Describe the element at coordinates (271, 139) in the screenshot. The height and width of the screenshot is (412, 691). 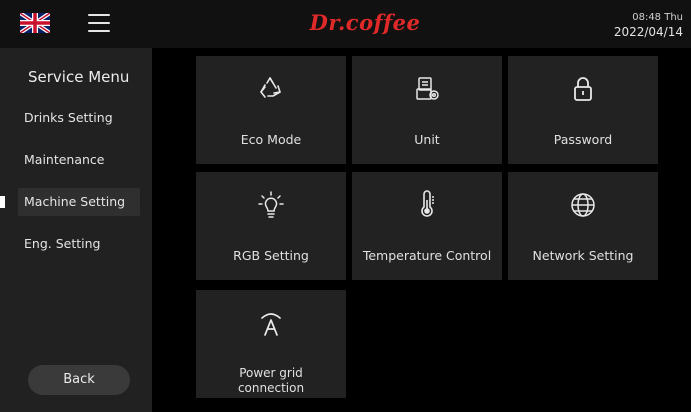
I see `tile-label: Eco Mode` at that location.